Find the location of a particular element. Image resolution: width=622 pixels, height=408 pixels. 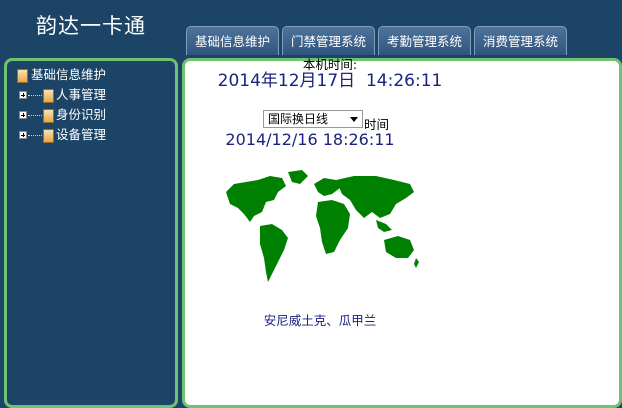

tree-item-label: 身份识别 is located at coordinates (81, 114).